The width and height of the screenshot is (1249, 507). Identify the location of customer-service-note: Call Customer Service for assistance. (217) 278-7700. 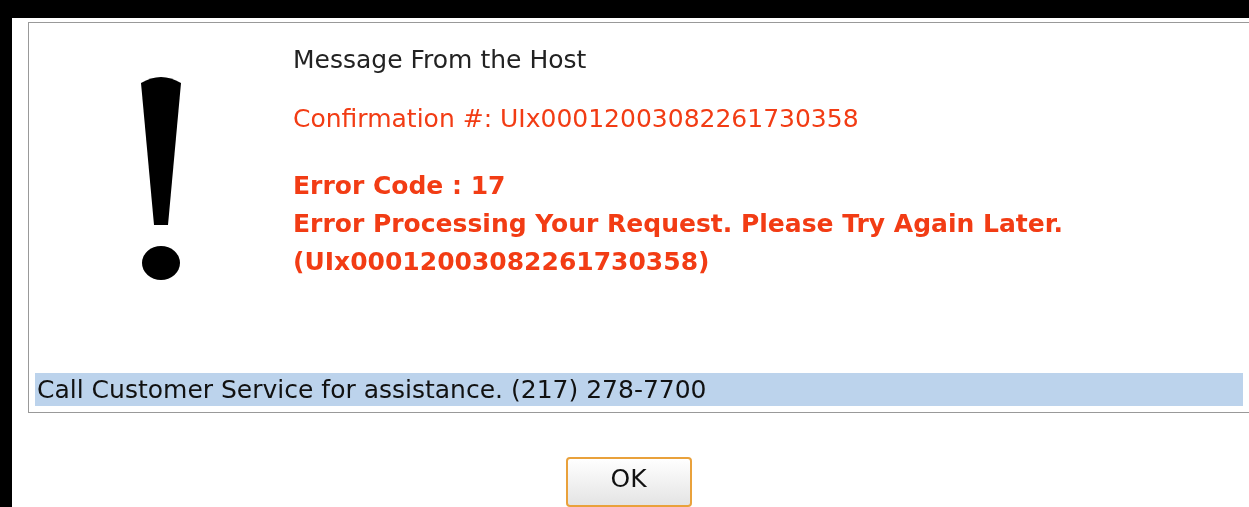
(639, 389).